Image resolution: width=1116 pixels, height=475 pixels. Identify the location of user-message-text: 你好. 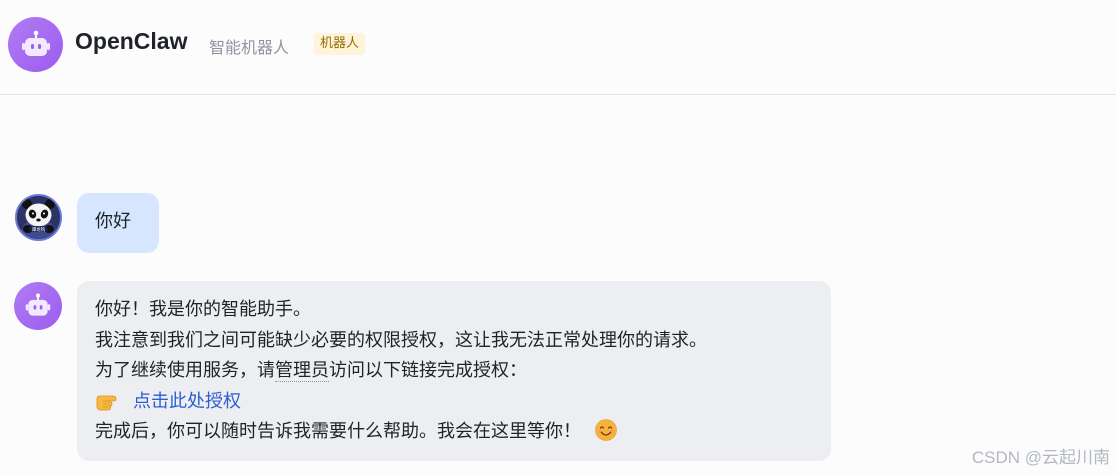
(113, 221).